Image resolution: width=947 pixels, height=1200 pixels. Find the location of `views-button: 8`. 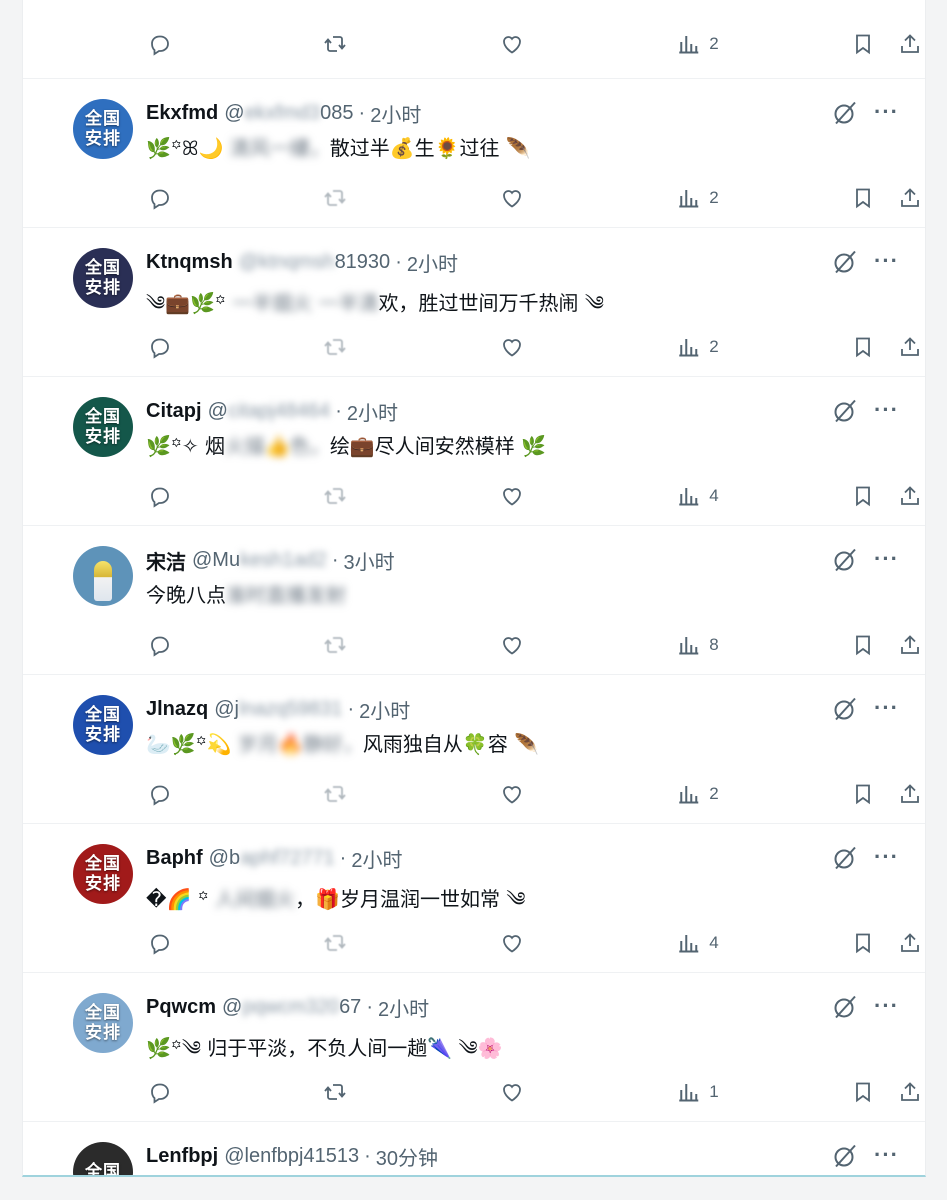

views-button: 8 is located at coordinates (698, 645).